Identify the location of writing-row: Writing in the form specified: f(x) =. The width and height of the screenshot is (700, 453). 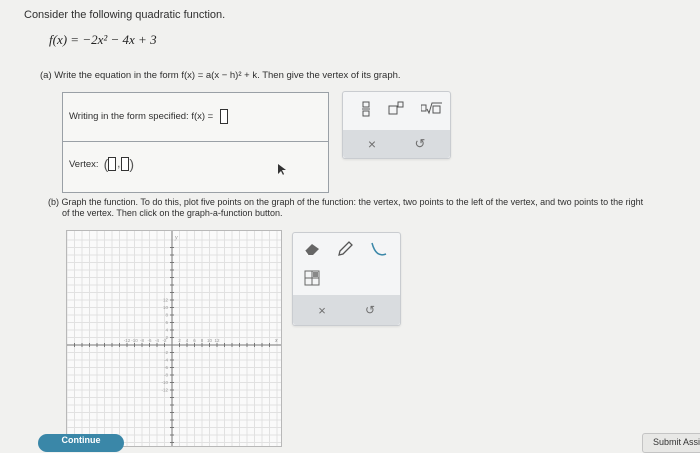
(148, 116).